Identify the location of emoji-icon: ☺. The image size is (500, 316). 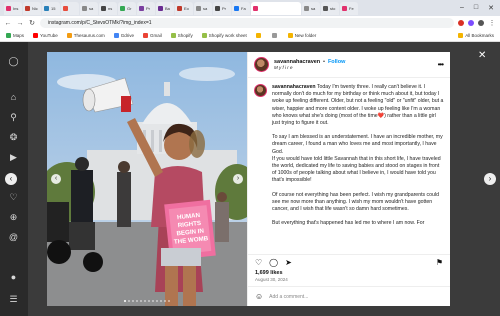
(259, 296).